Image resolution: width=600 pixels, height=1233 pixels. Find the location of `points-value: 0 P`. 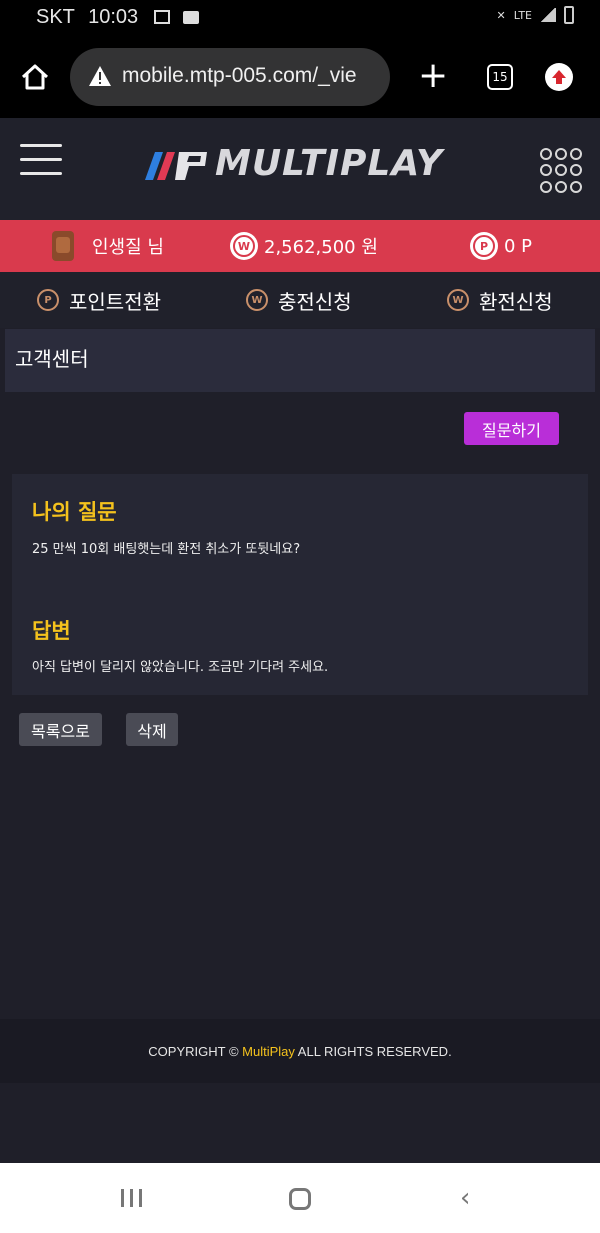

points-value: 0 P is located at coordinates (518, 246).